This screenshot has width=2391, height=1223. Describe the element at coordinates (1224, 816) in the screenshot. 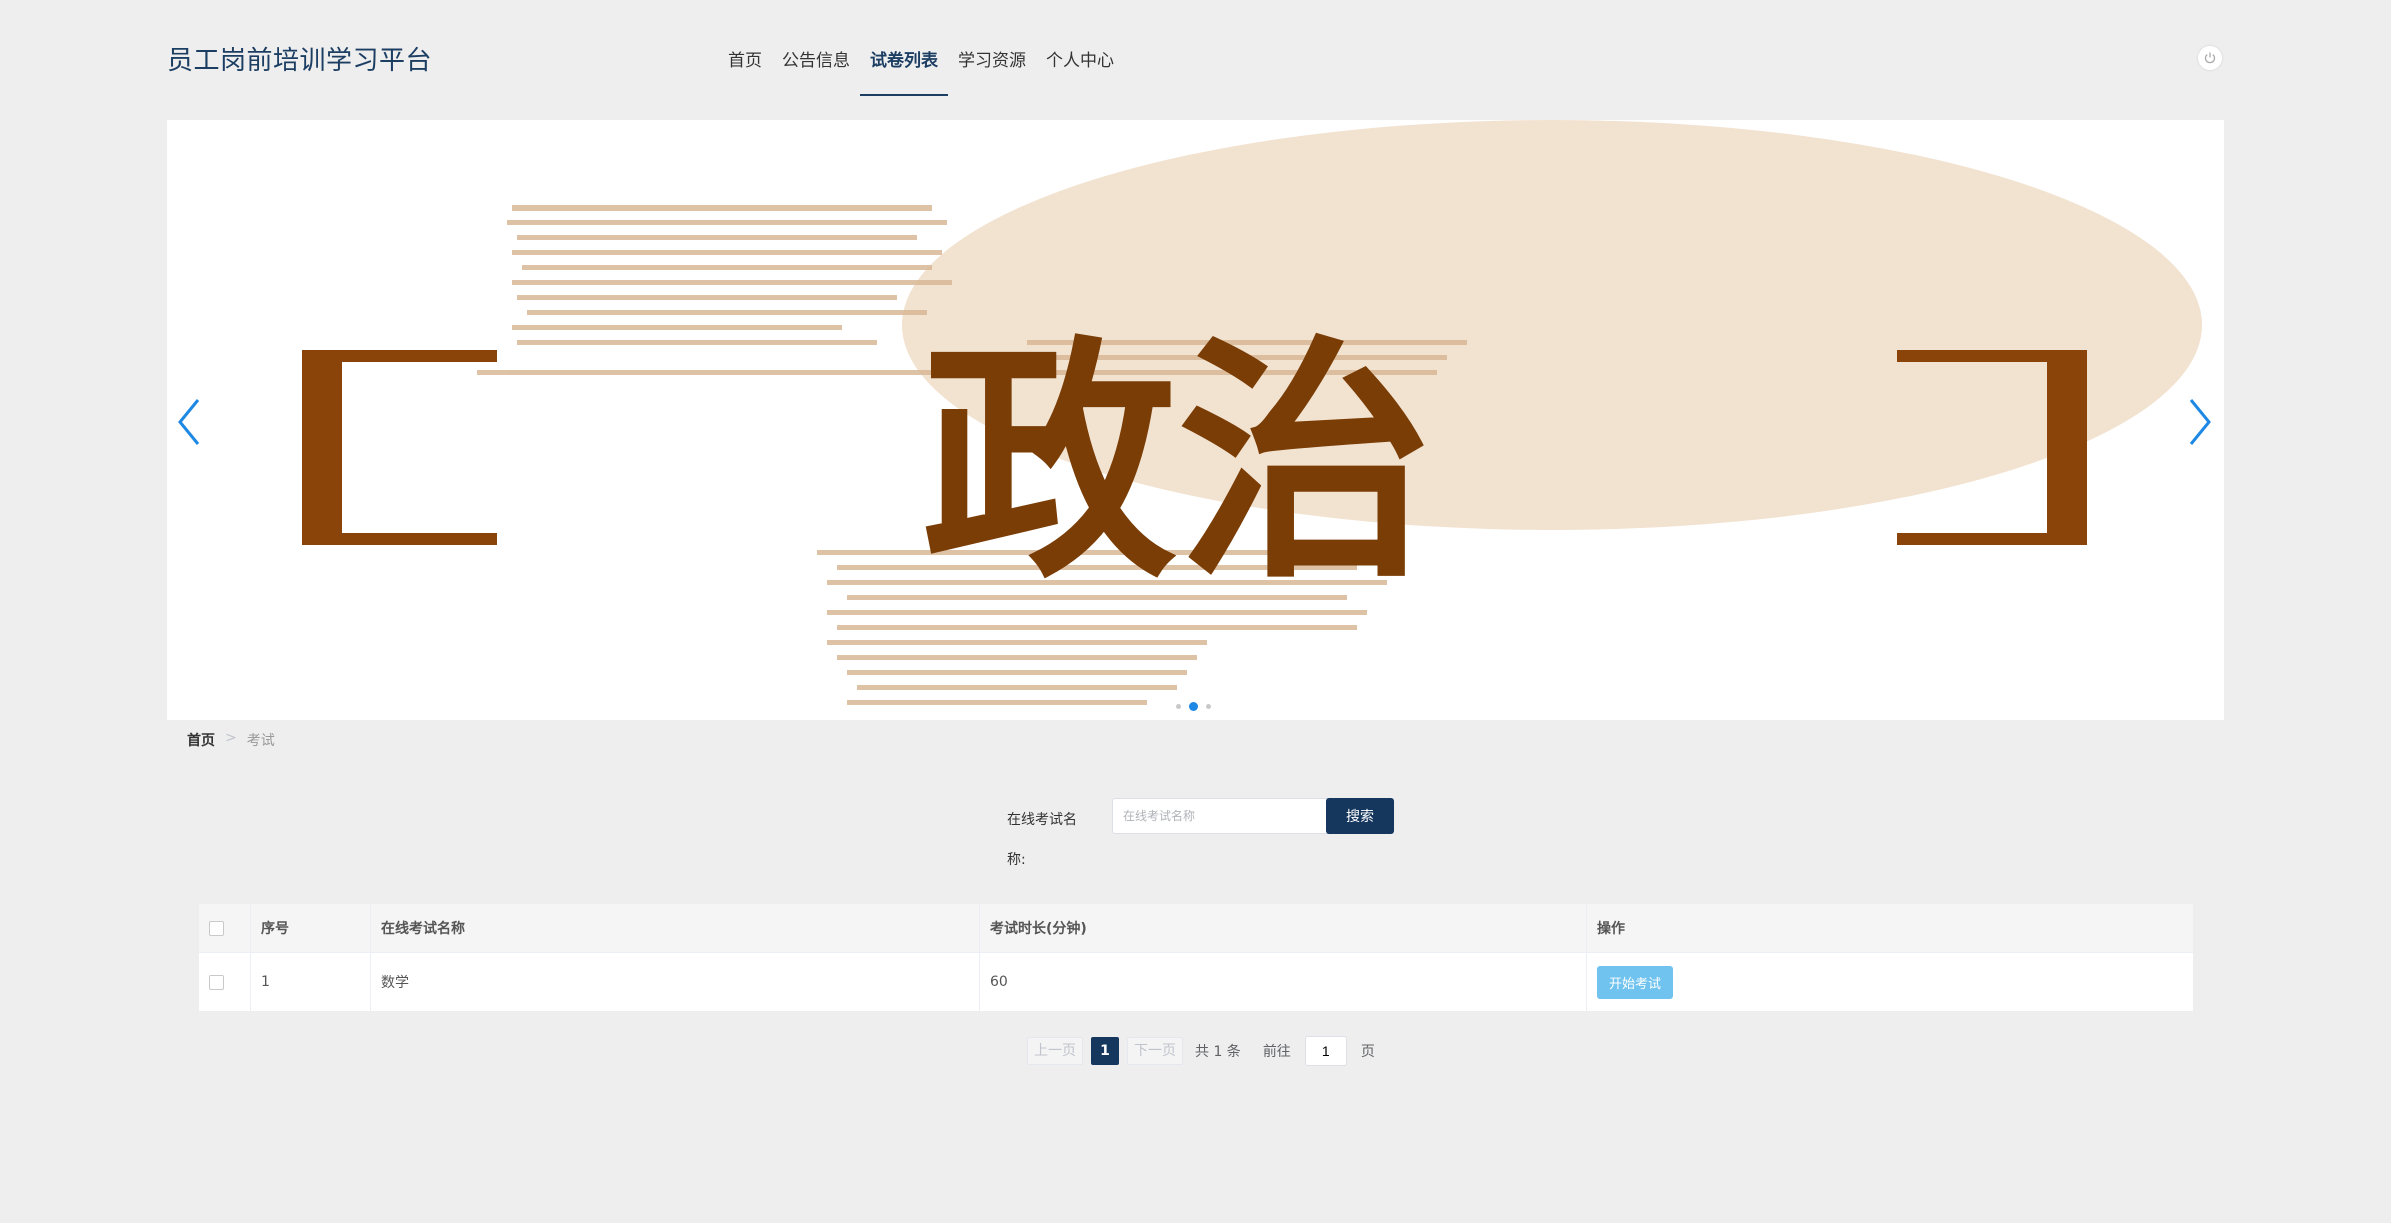

I see `search-input` at that location.